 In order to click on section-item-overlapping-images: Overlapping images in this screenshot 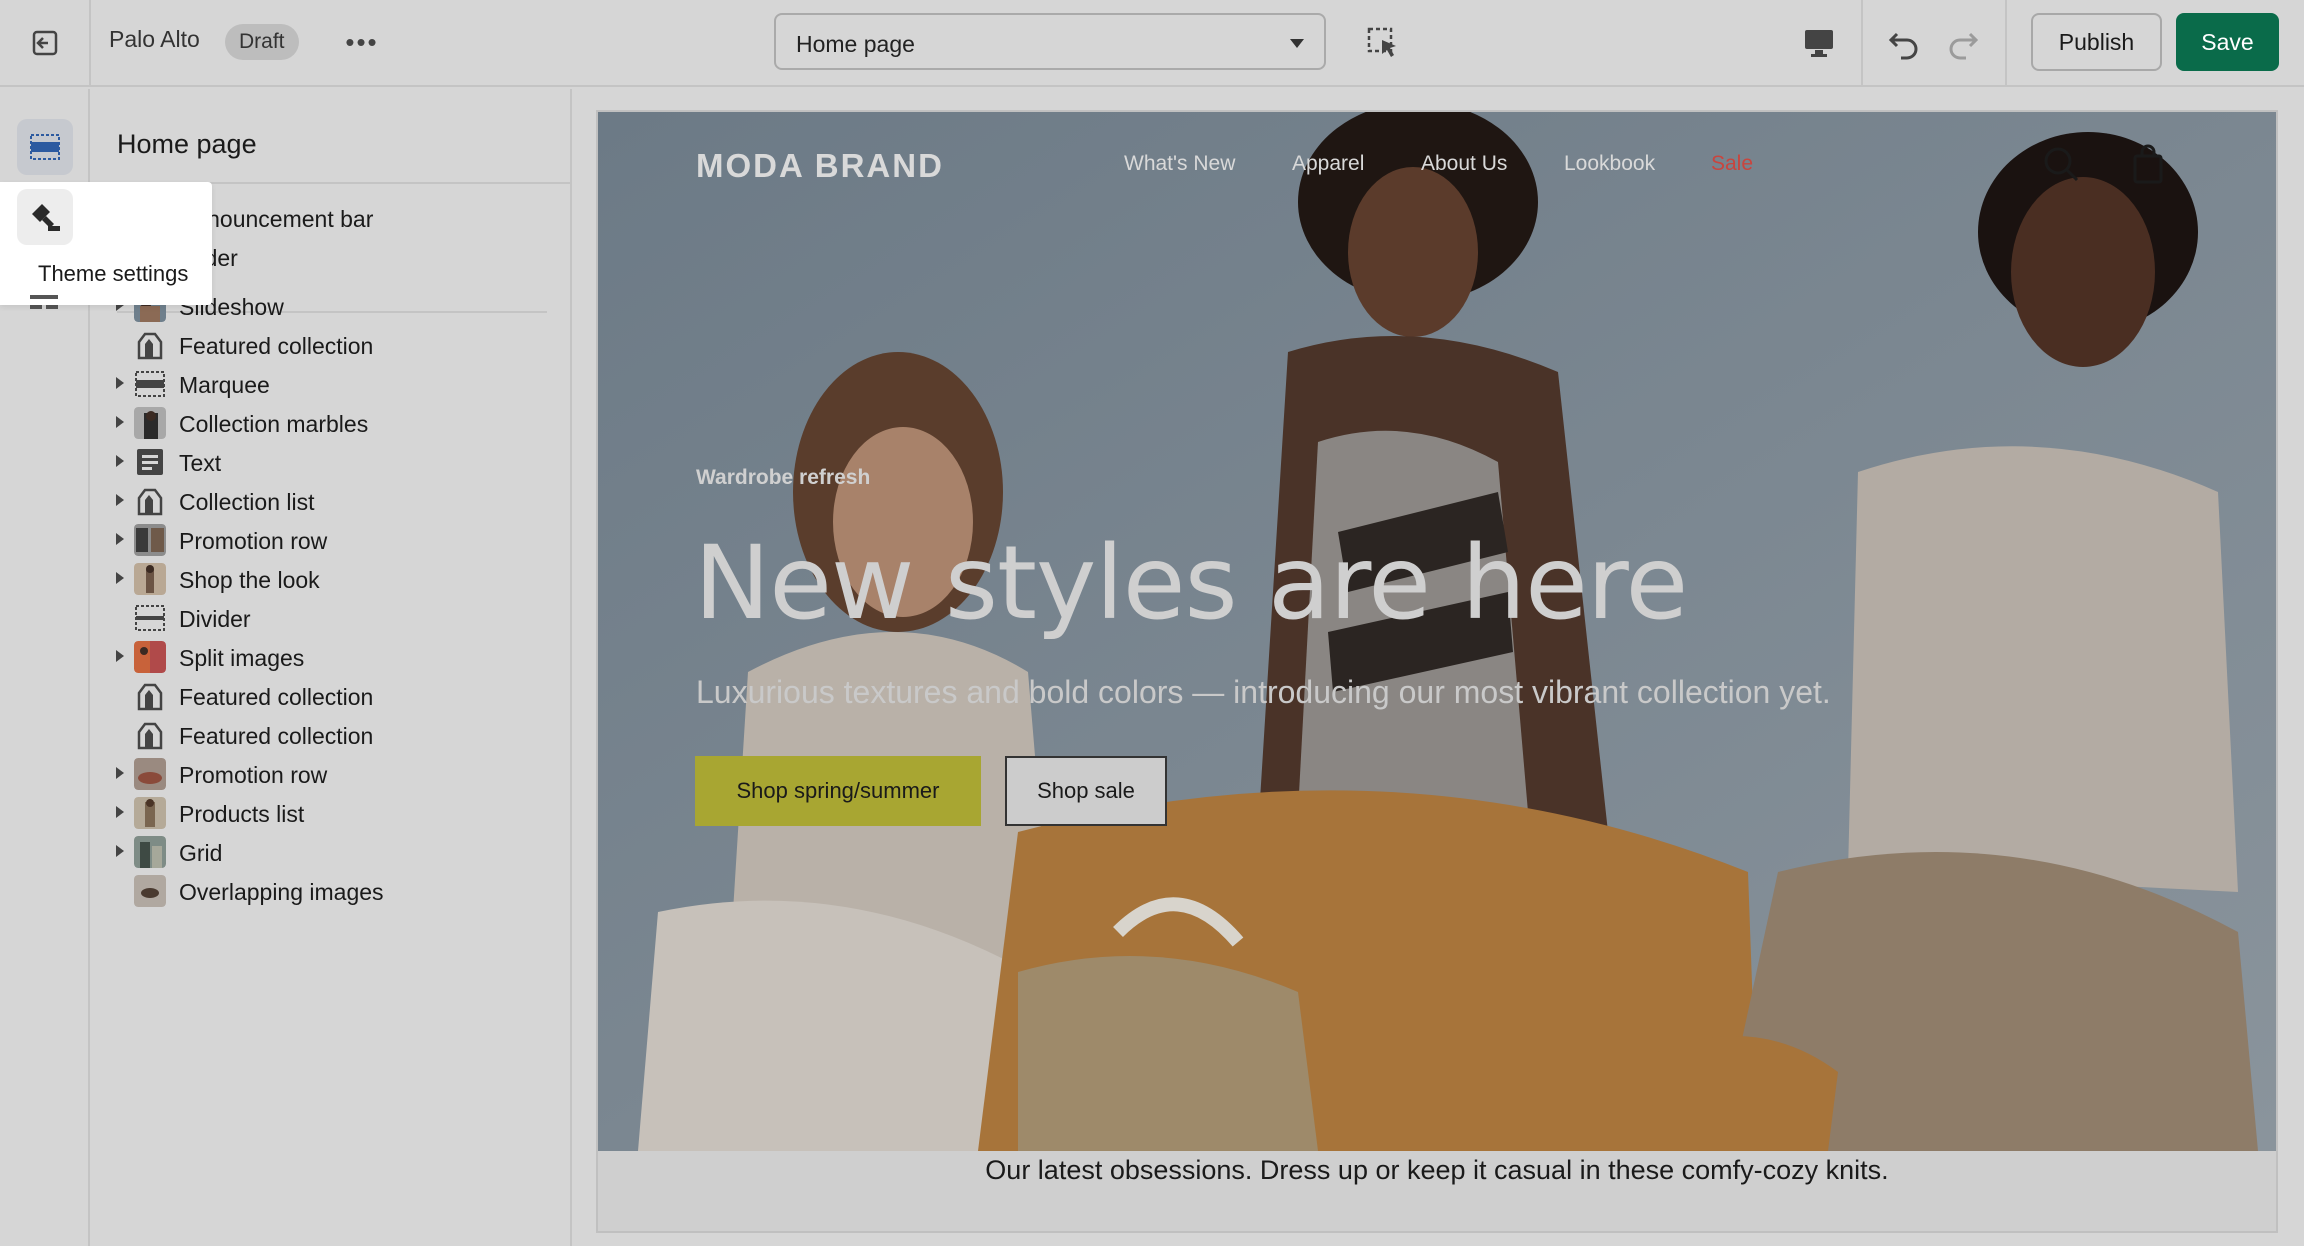, I will do `click(331, 891)`.